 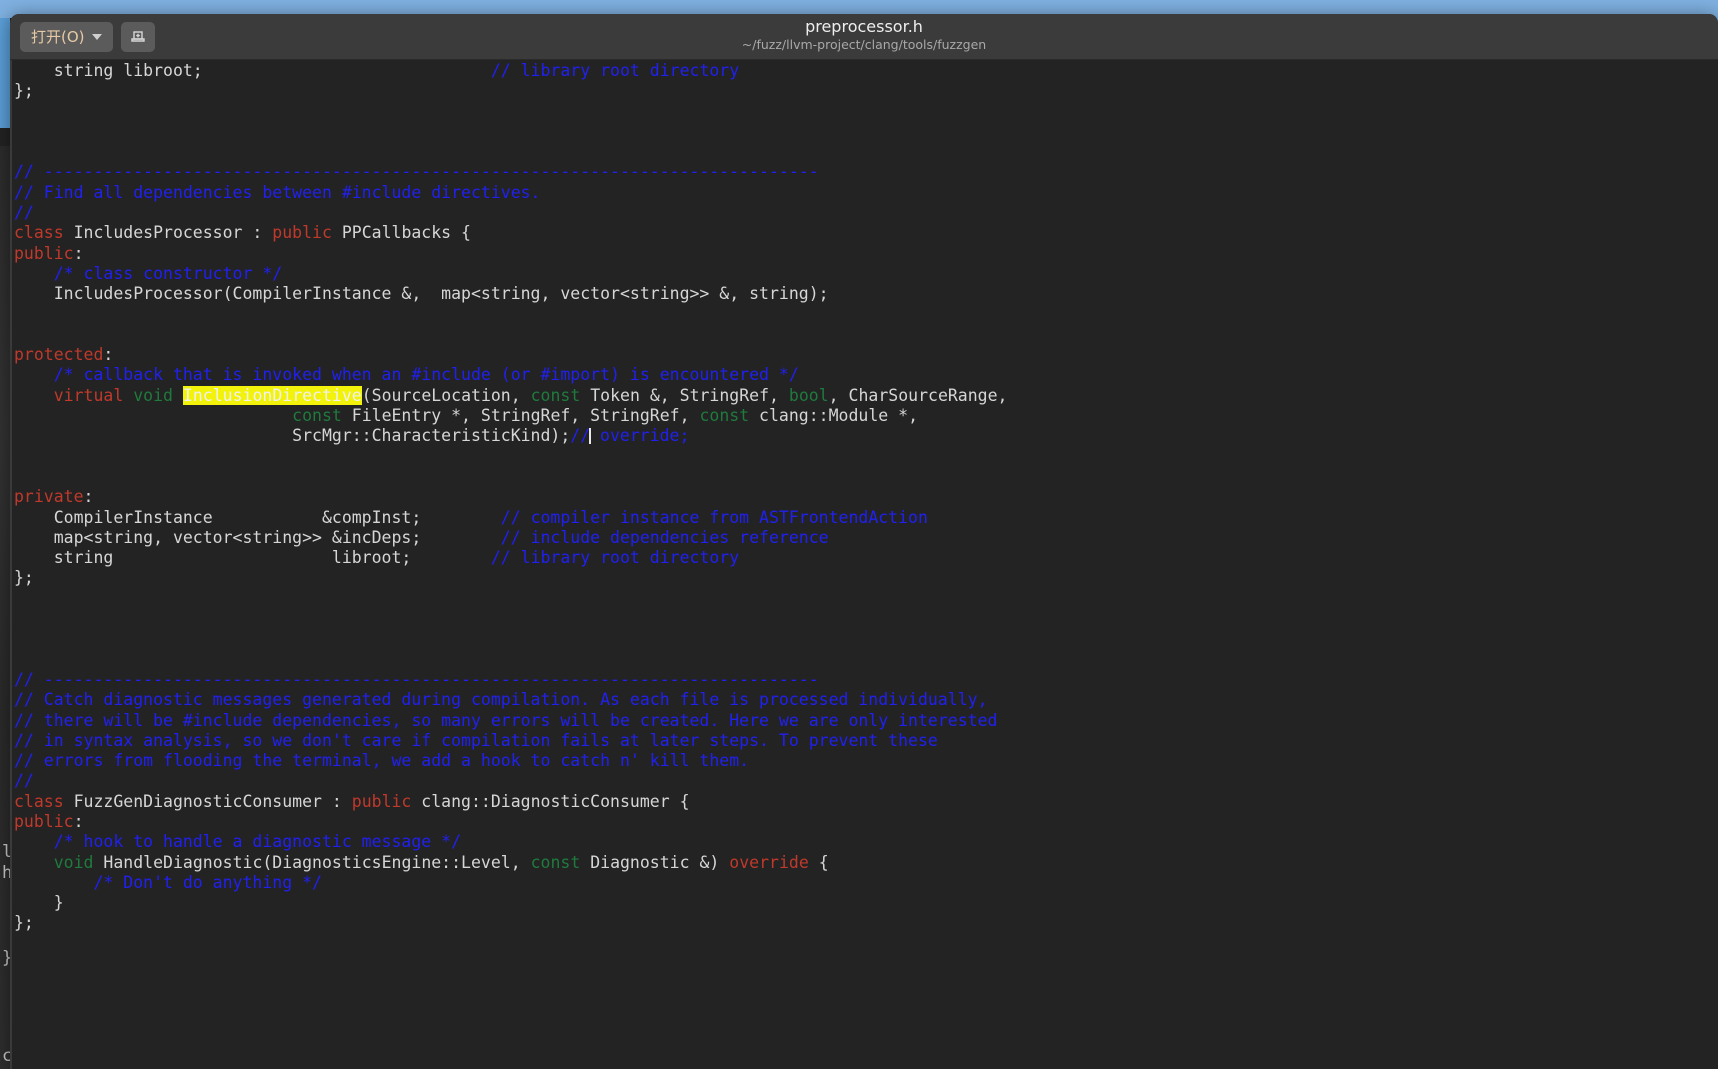 What do you see at coordinates (918, 395) in the screenshot?
I see `code-token: , CharSourceRange,` at bounding box center [918, 395].